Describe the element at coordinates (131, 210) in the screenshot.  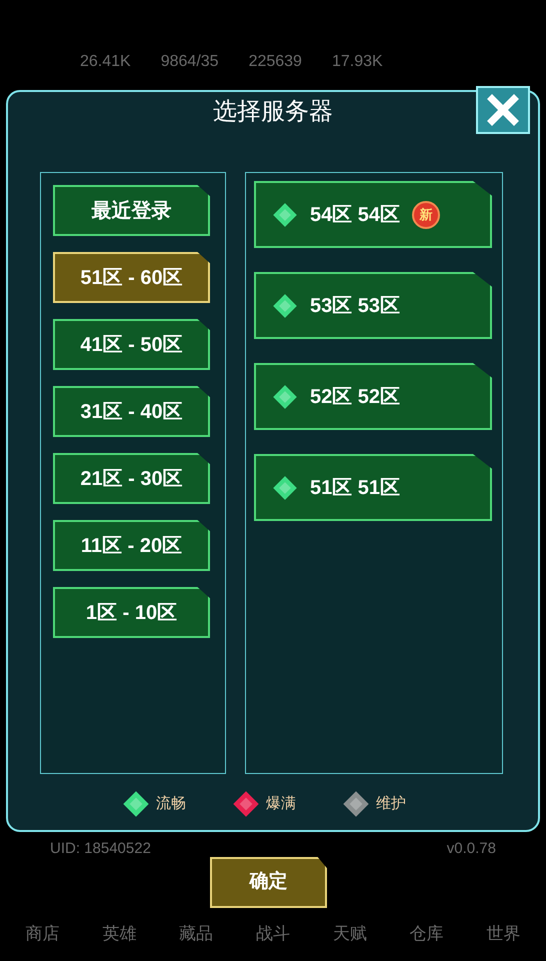
I see `group-tab: 最近登录` at that location.